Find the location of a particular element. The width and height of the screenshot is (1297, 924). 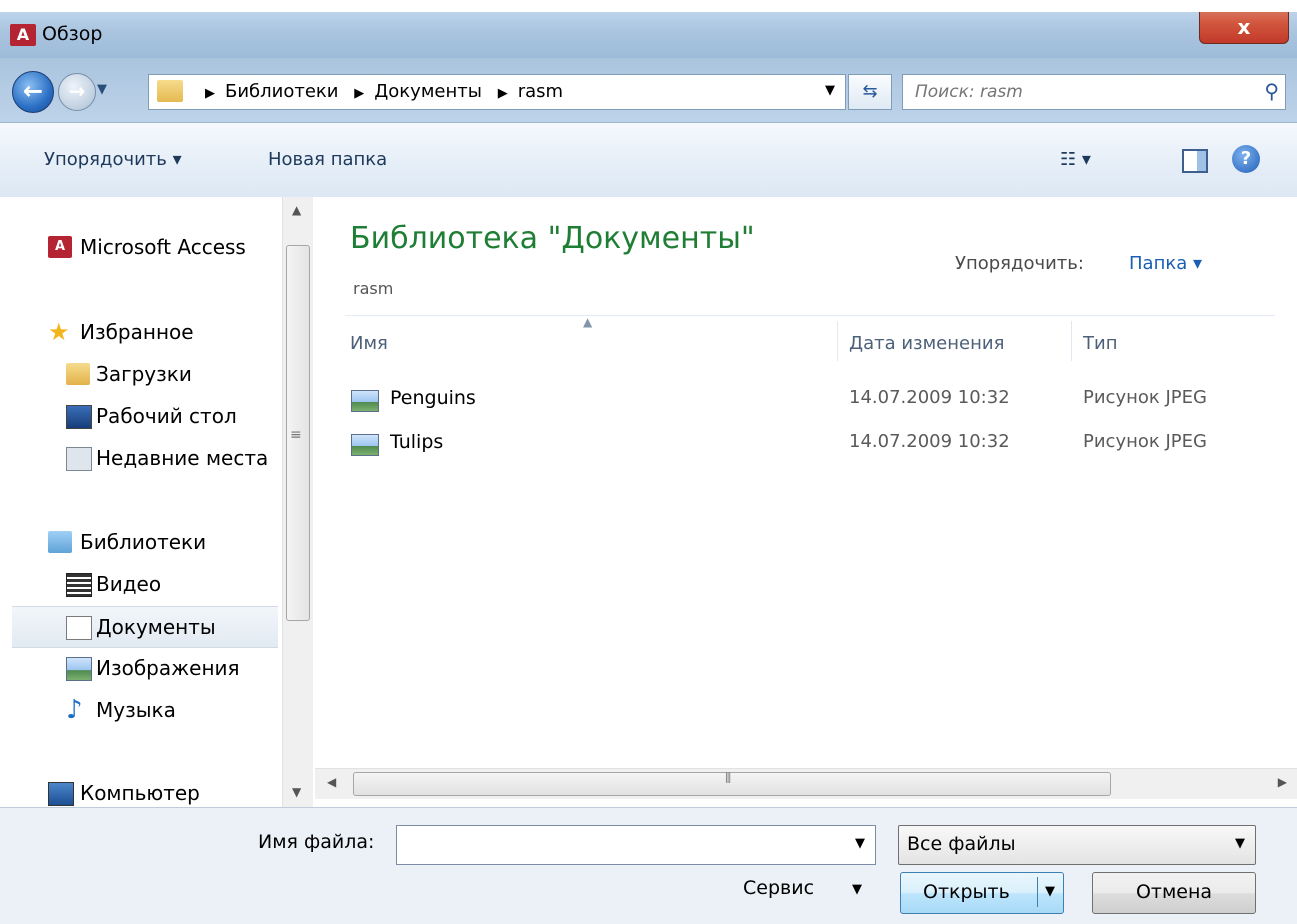

nav-vertical-scrollbar: ▲ ≡ ▼ is located at coordinates (297, 502).